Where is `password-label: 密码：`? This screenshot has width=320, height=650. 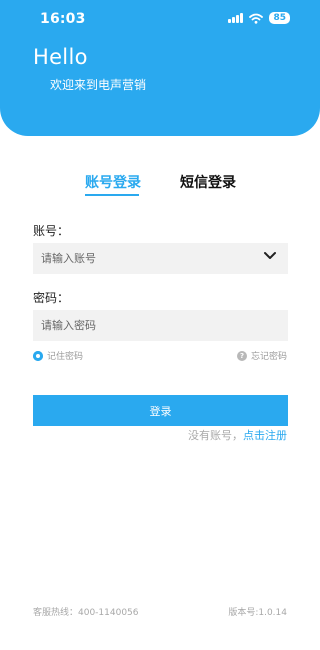
password-label: 密码： is located at coordinates (51, 298).